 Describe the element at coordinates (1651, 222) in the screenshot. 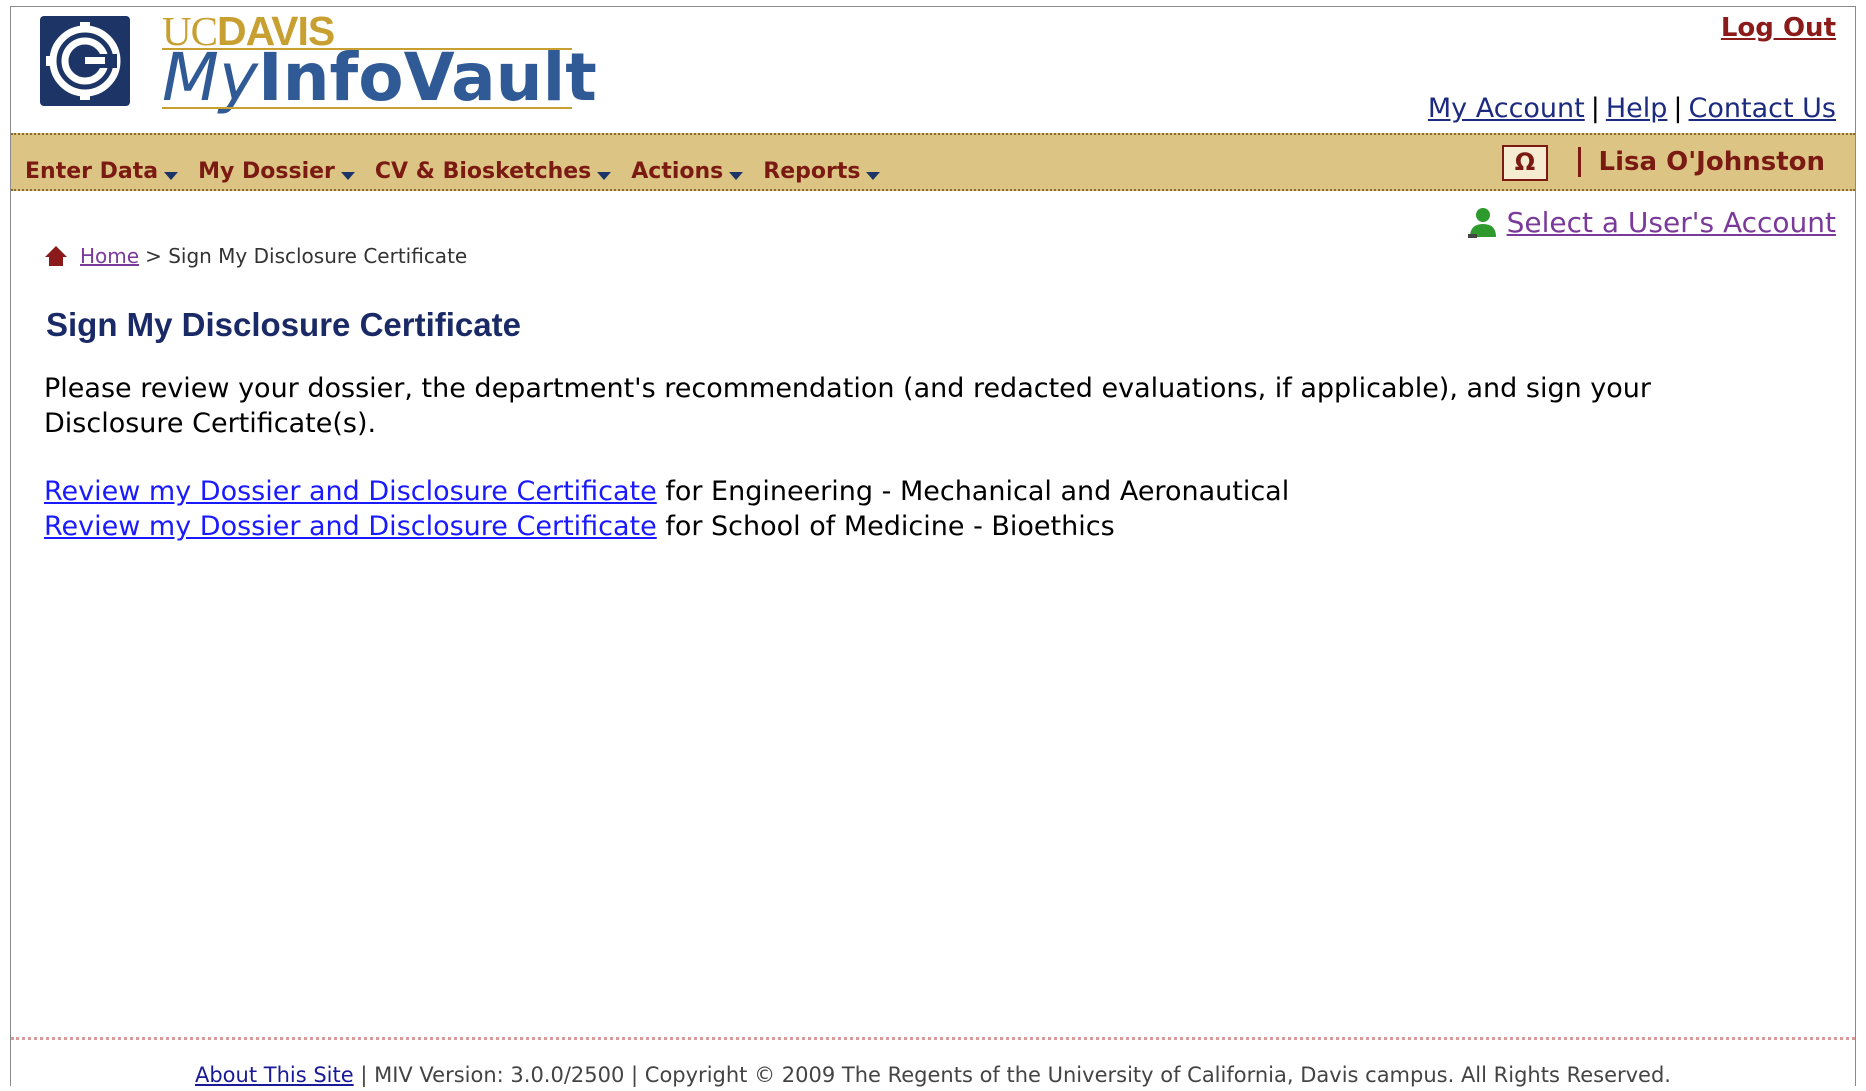

I see `select-user-account-link: Select a User's Account` at that location.